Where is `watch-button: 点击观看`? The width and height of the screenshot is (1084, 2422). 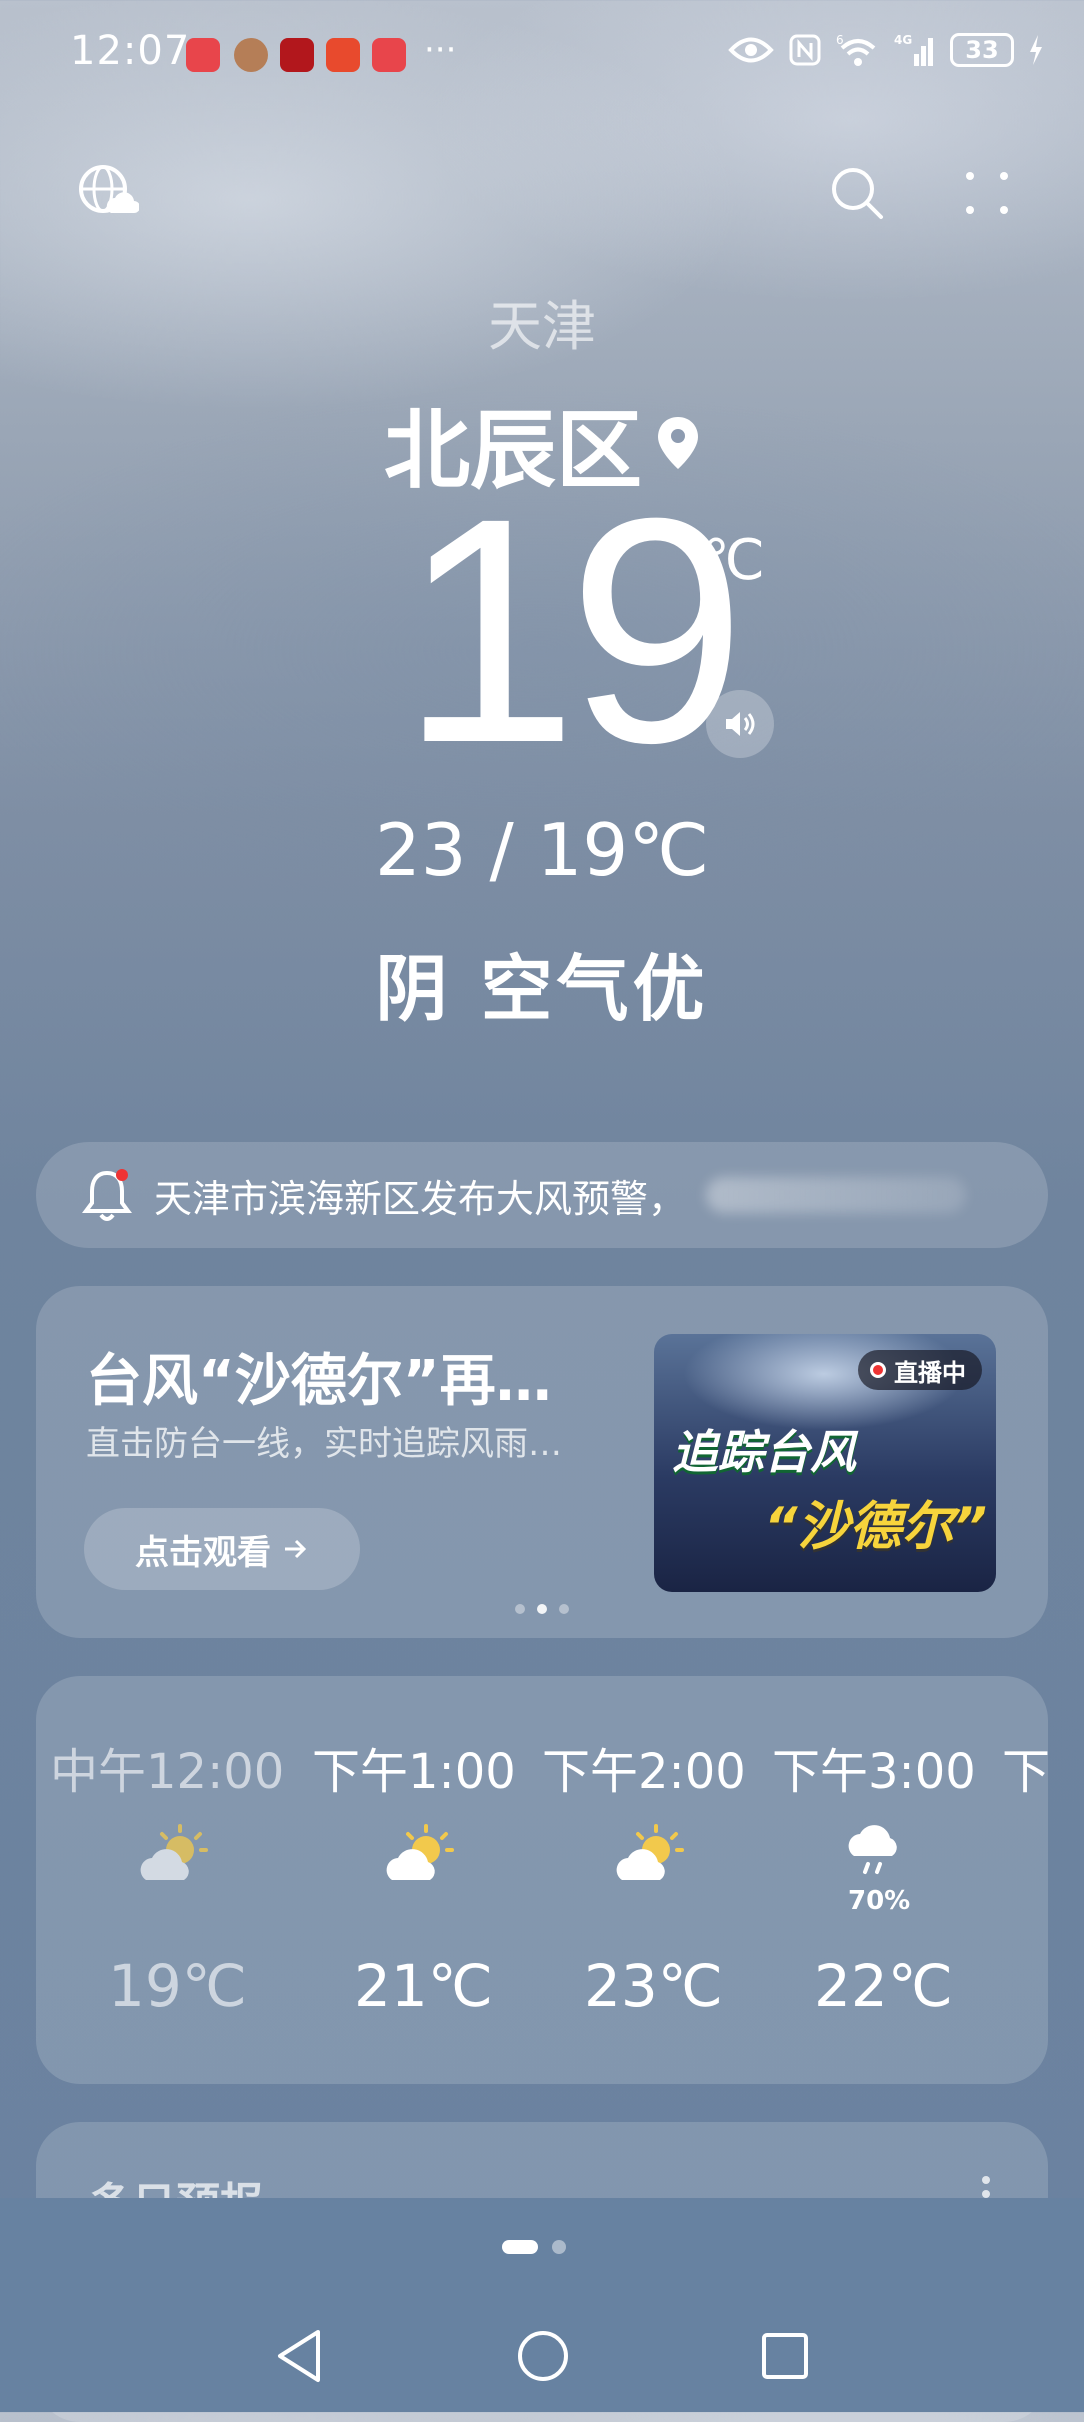 watch-button: 点击观看 is located at coordinates (222, 1549).